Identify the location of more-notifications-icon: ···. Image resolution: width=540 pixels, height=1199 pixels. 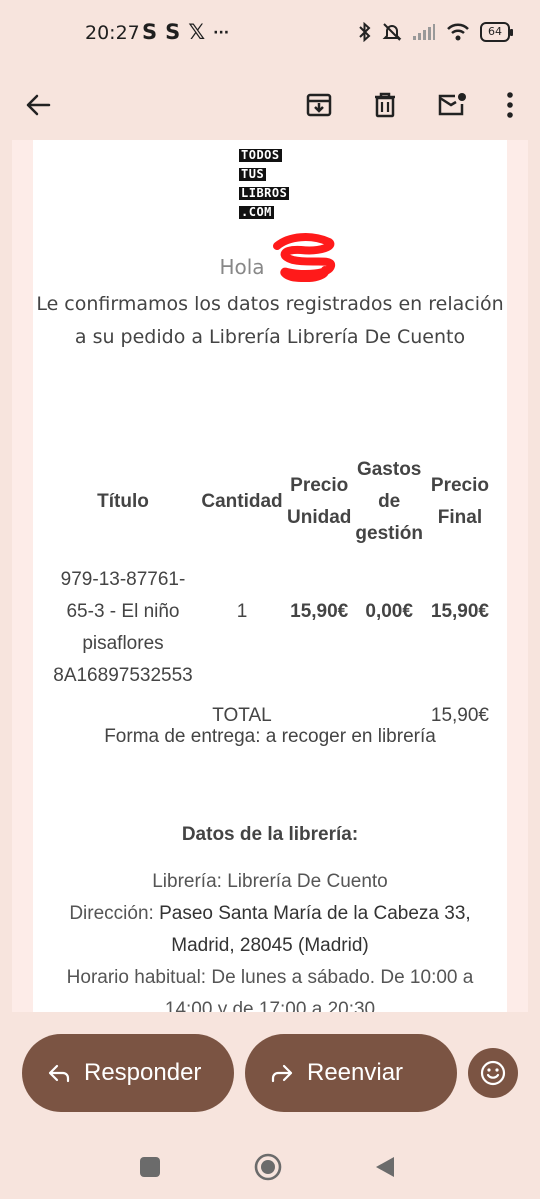
(221, 33).